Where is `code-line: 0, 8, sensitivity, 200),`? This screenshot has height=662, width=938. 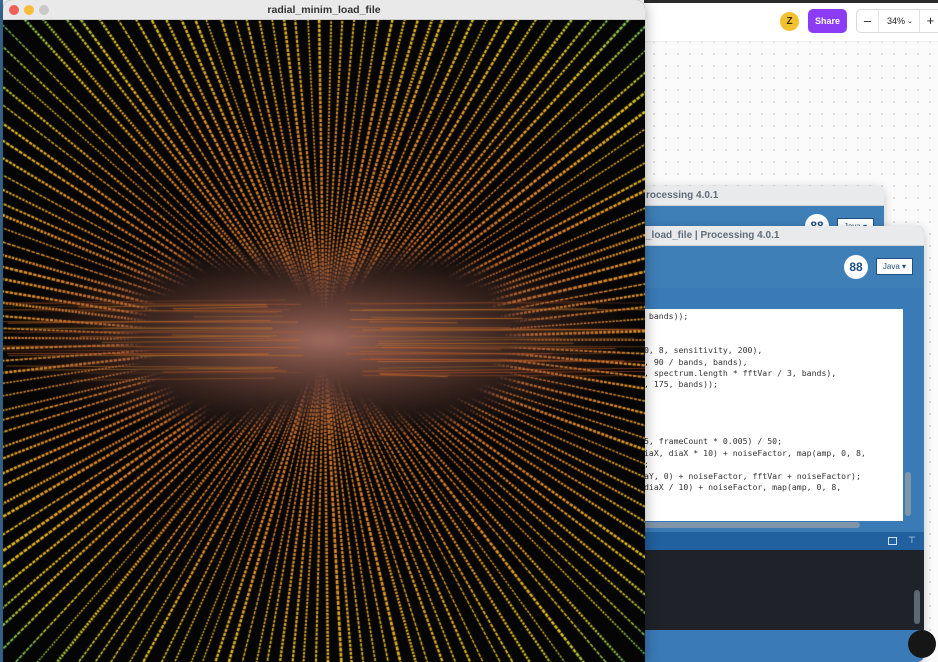
code-line: 0, 8, sensitivity, 200), is located at coordinates (703, 350).